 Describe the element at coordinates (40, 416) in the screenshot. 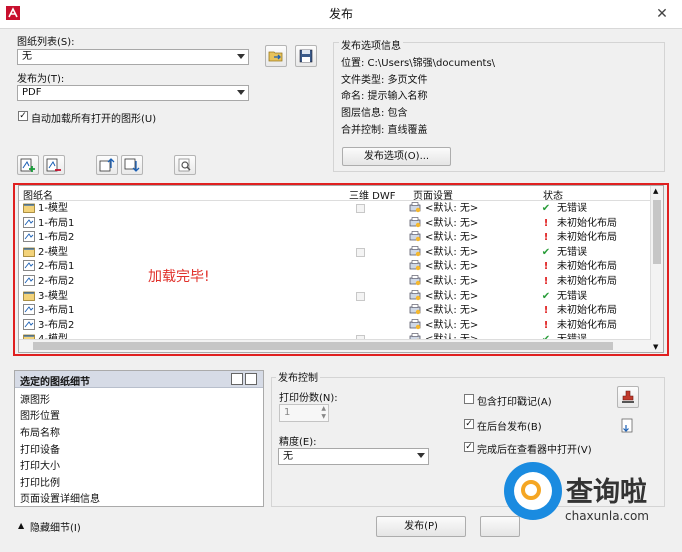

I see `detail-item: 图形位置` at that location.